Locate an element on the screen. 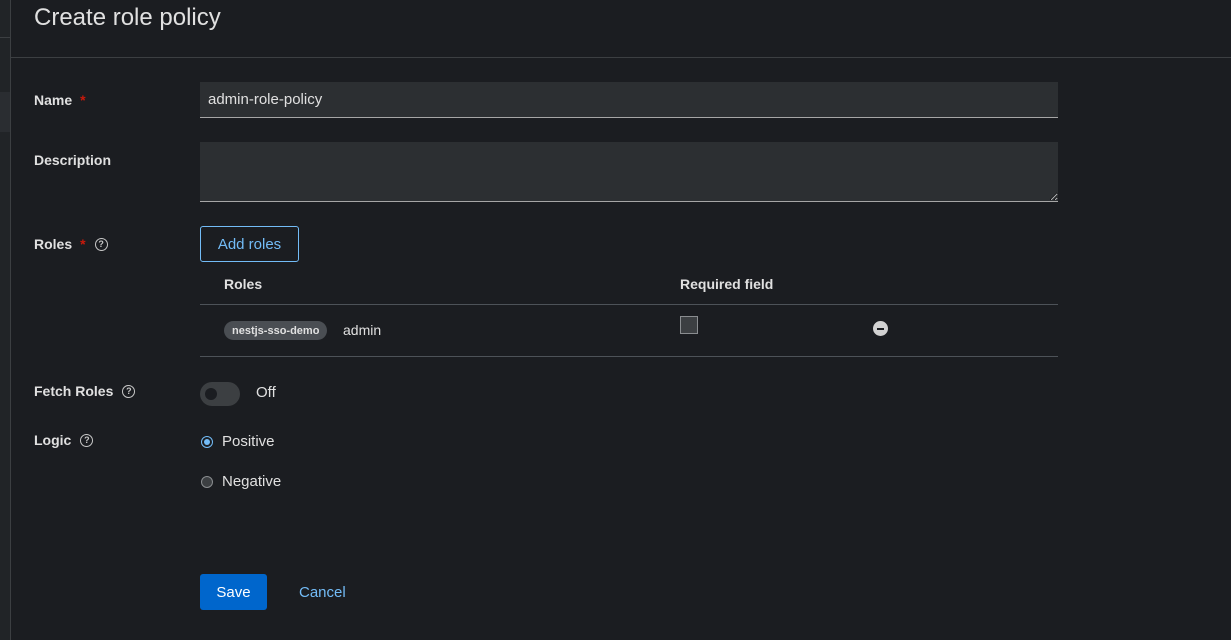 This screenshot has height=640, width=1231. logic-label-group: Logic ? is located at coordinates (64, 440).